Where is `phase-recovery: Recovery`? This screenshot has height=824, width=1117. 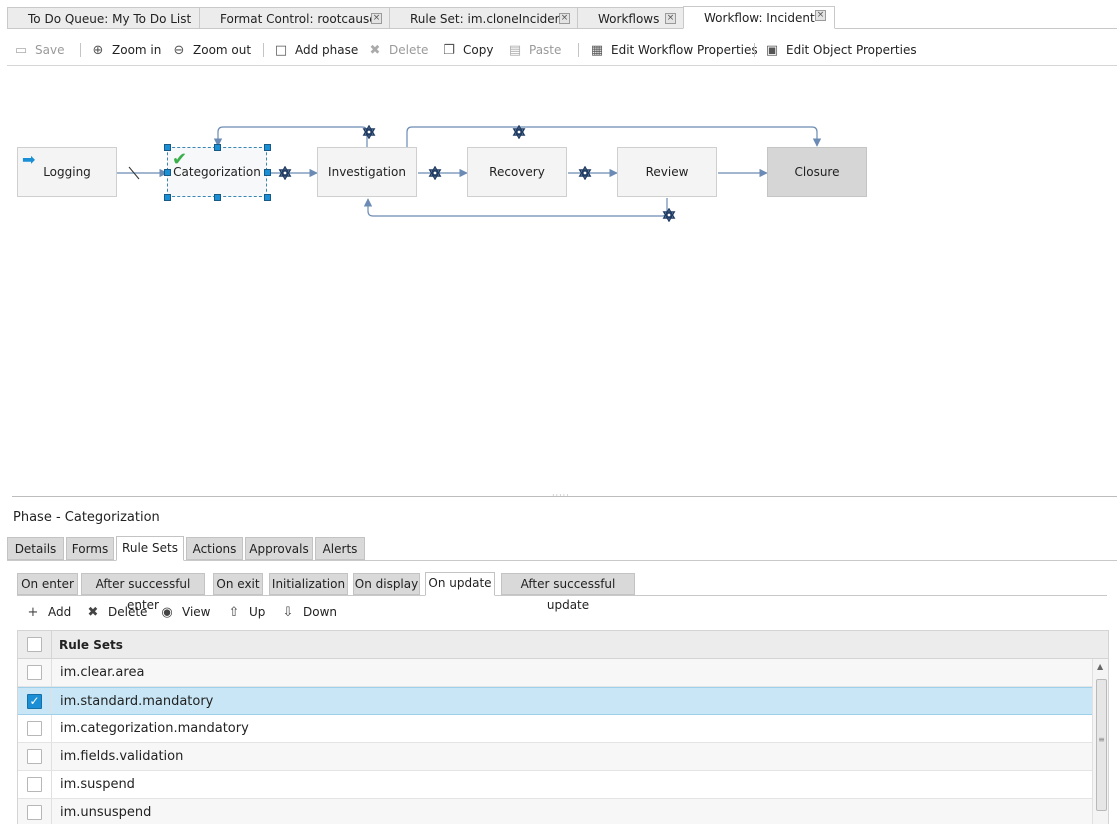
phase-recovery: Recovery is located at coordinates (517, 172).